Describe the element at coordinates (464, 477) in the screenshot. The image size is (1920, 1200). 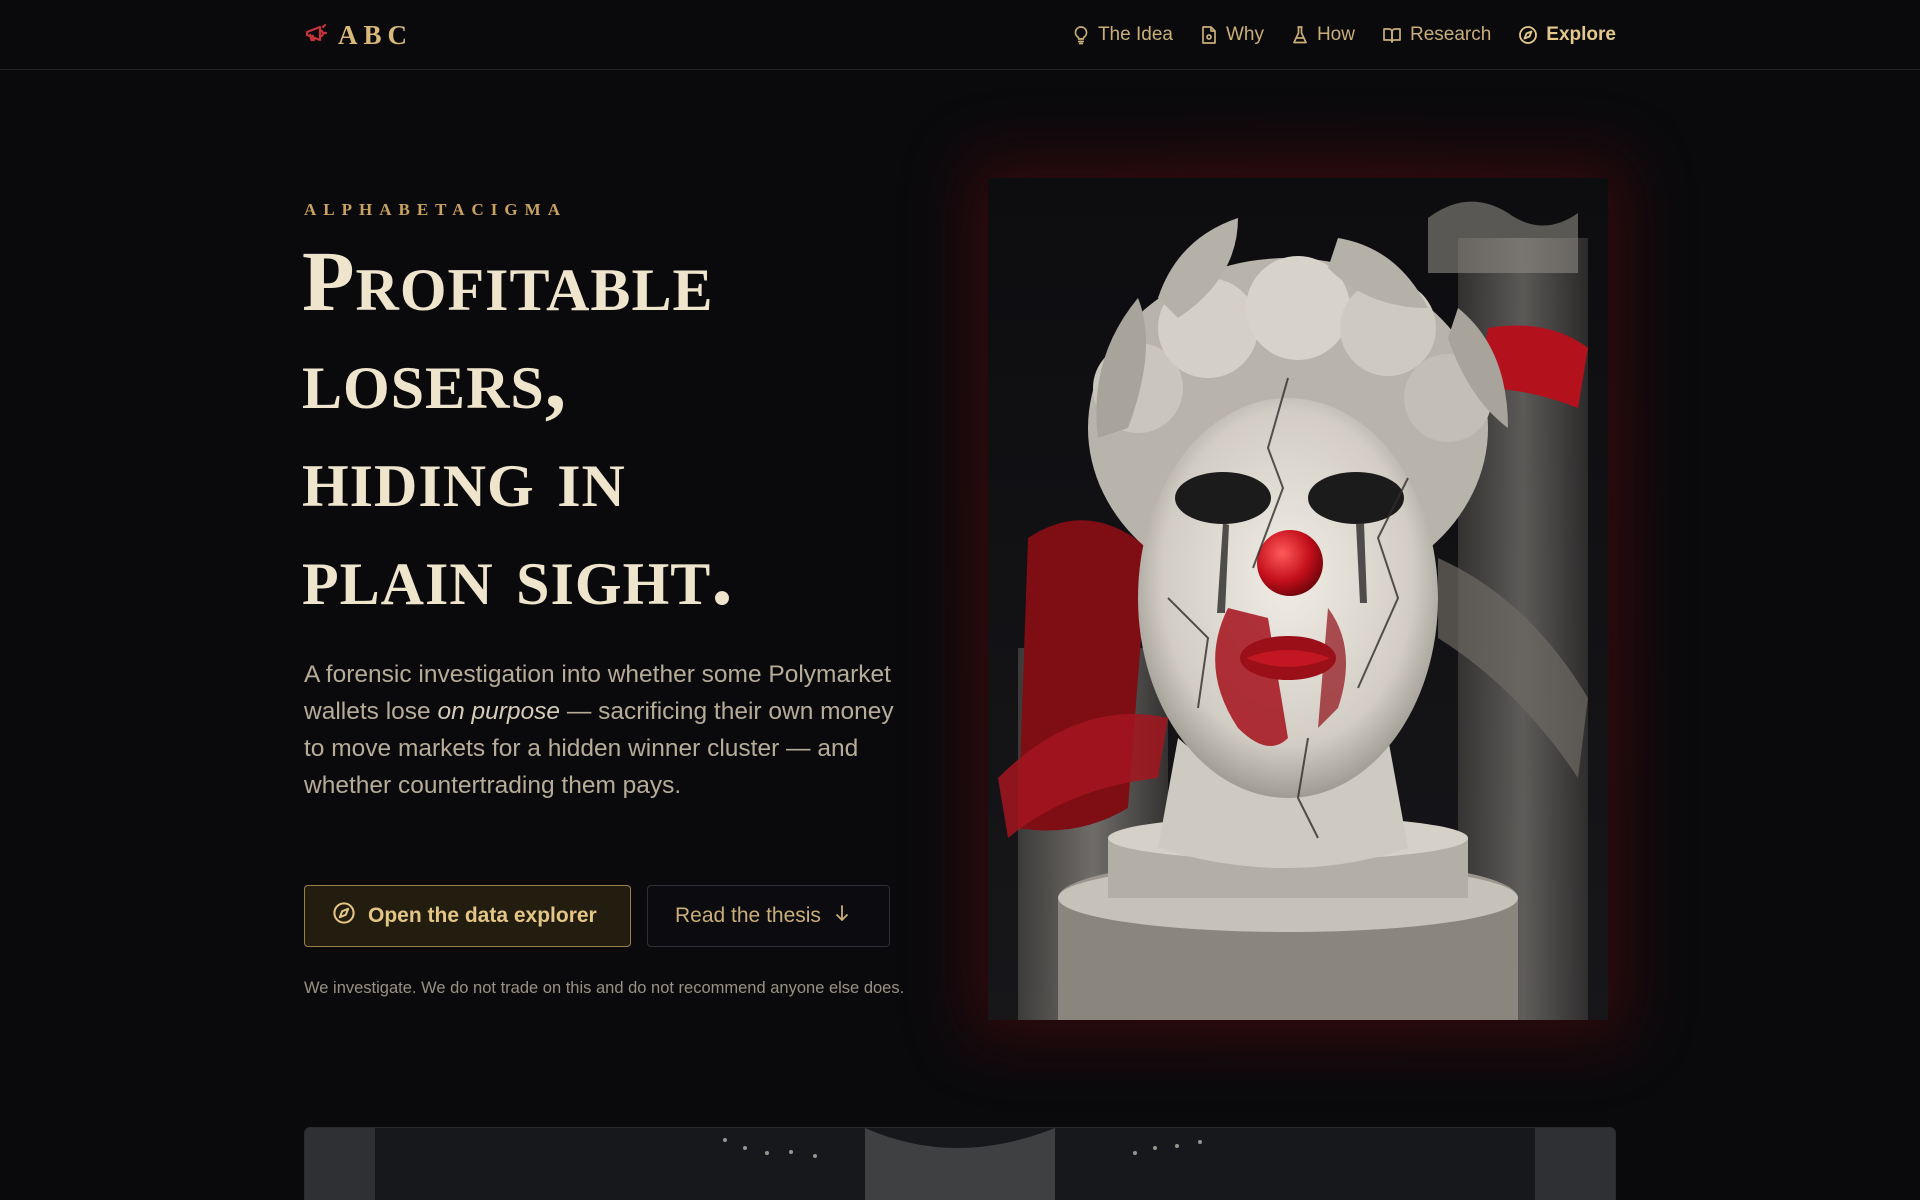
I see `headline-line: hiding in` at that location.